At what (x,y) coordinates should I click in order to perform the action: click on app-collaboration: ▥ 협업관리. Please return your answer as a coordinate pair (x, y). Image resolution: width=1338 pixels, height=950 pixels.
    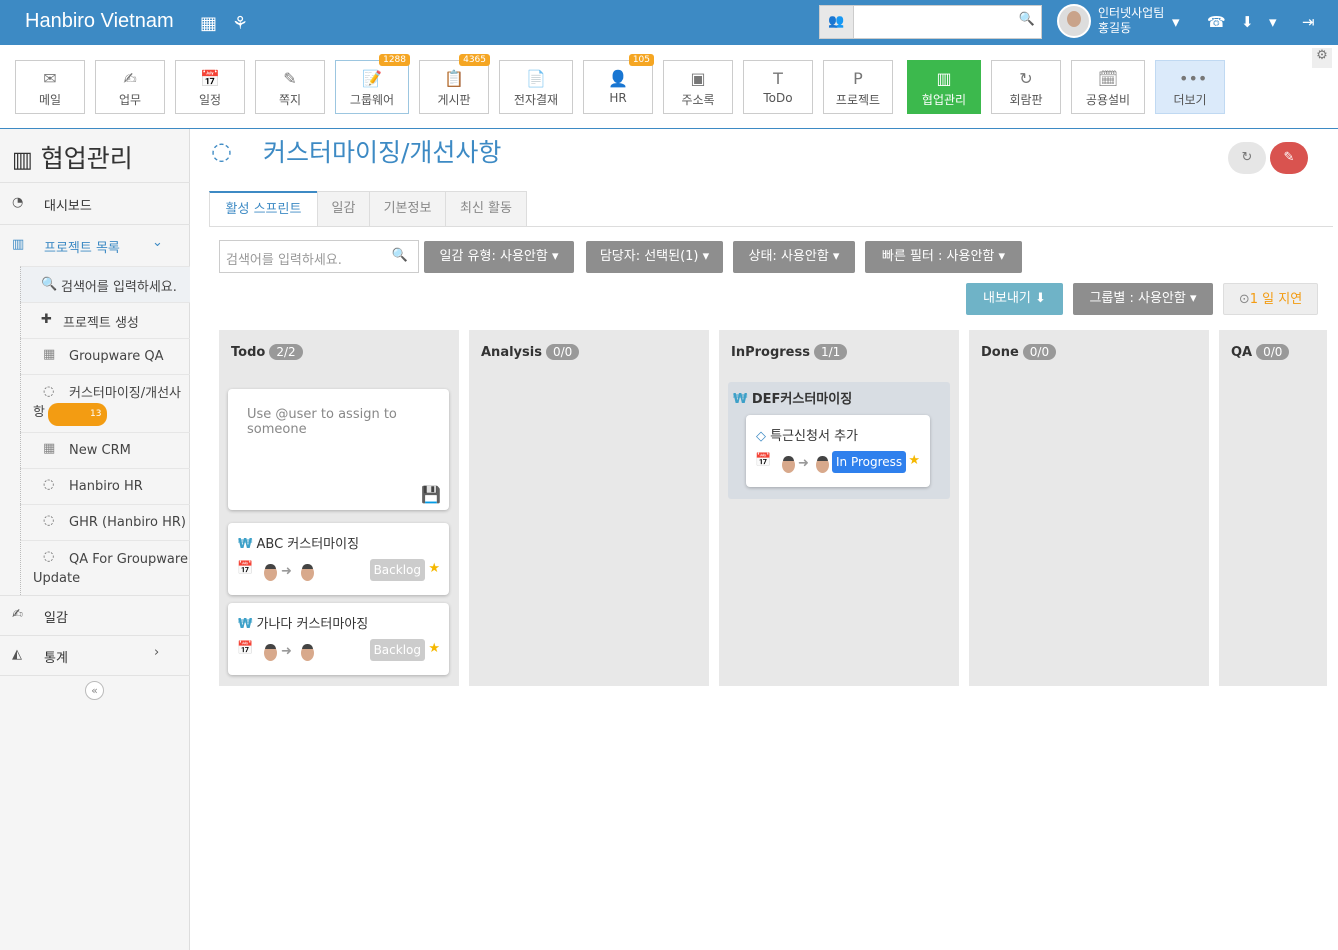
    Looking at the image, I should click on (944, 87).